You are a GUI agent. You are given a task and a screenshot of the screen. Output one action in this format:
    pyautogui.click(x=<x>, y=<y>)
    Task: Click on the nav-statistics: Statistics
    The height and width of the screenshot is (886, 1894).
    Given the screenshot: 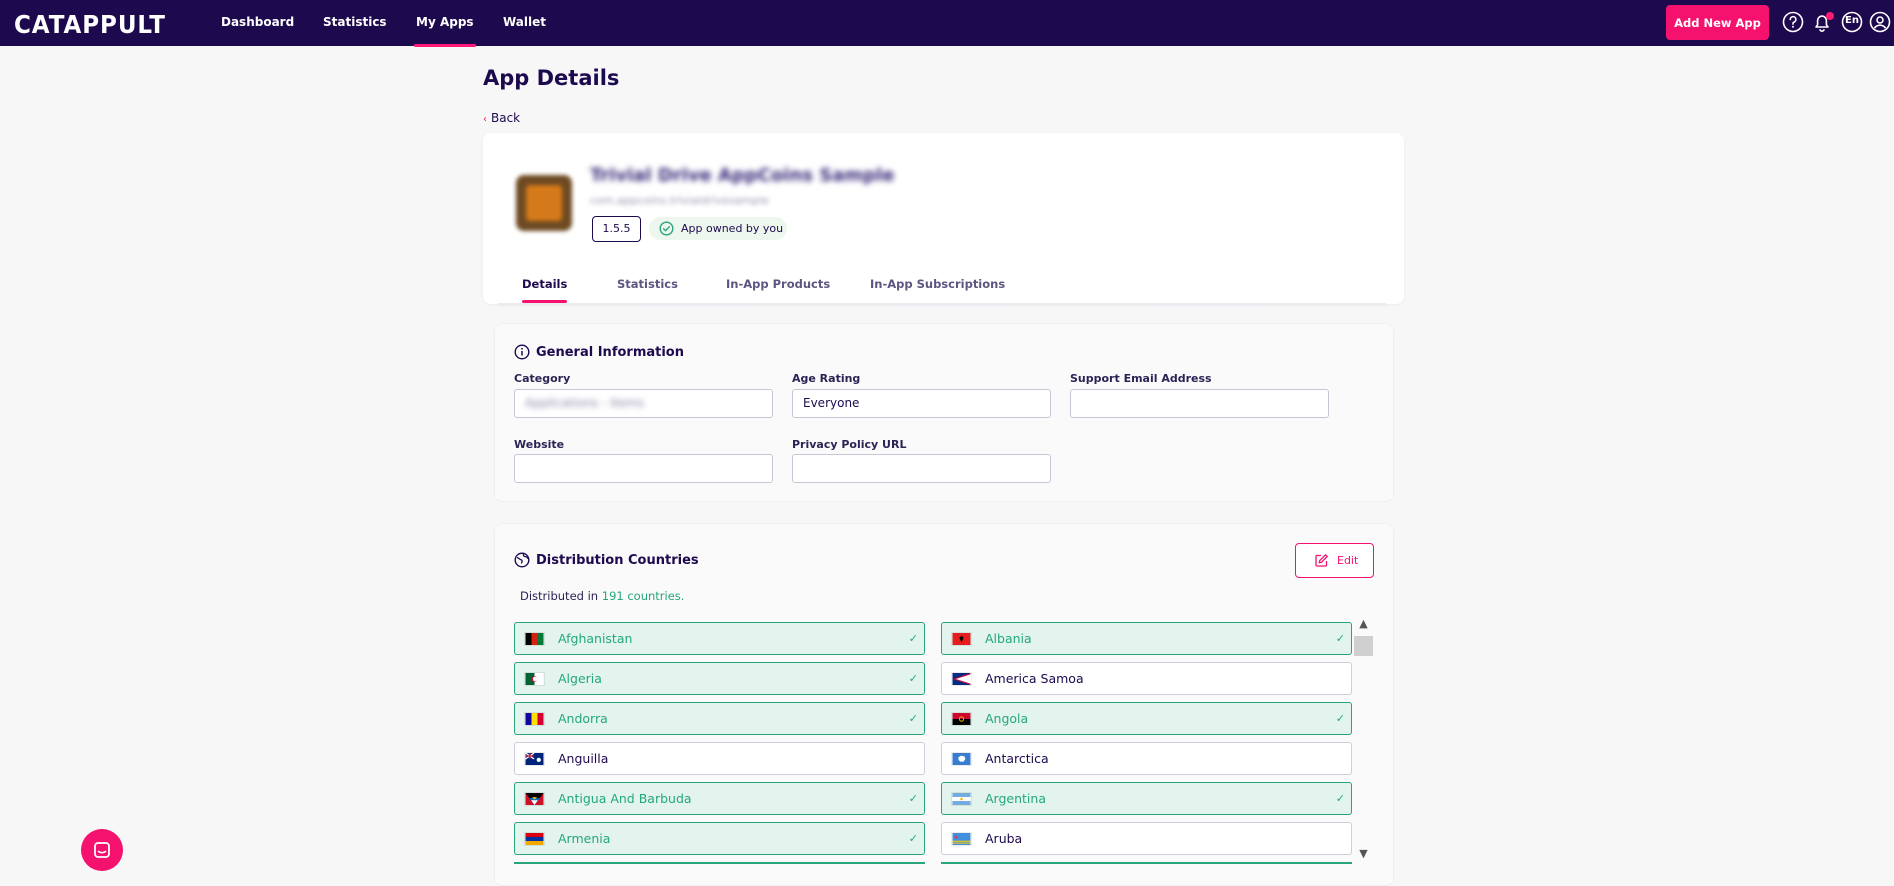 What is the action you would take?
    pyautogui.click(x=355, y=22)
    